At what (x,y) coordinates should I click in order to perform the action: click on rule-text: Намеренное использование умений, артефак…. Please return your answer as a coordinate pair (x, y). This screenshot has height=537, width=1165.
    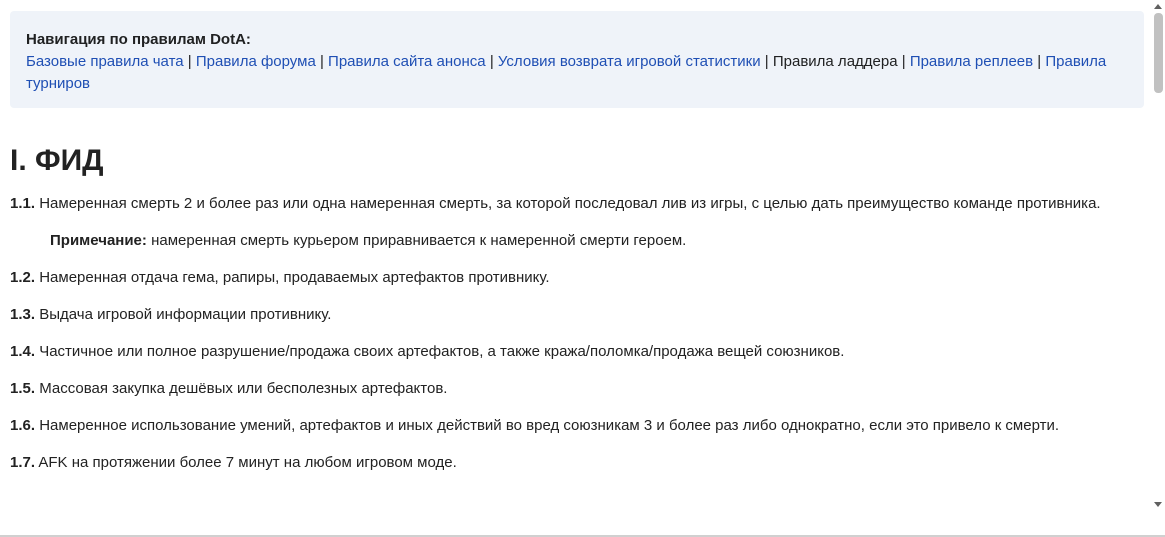
    Looking at the image, I should click on (549, 425).